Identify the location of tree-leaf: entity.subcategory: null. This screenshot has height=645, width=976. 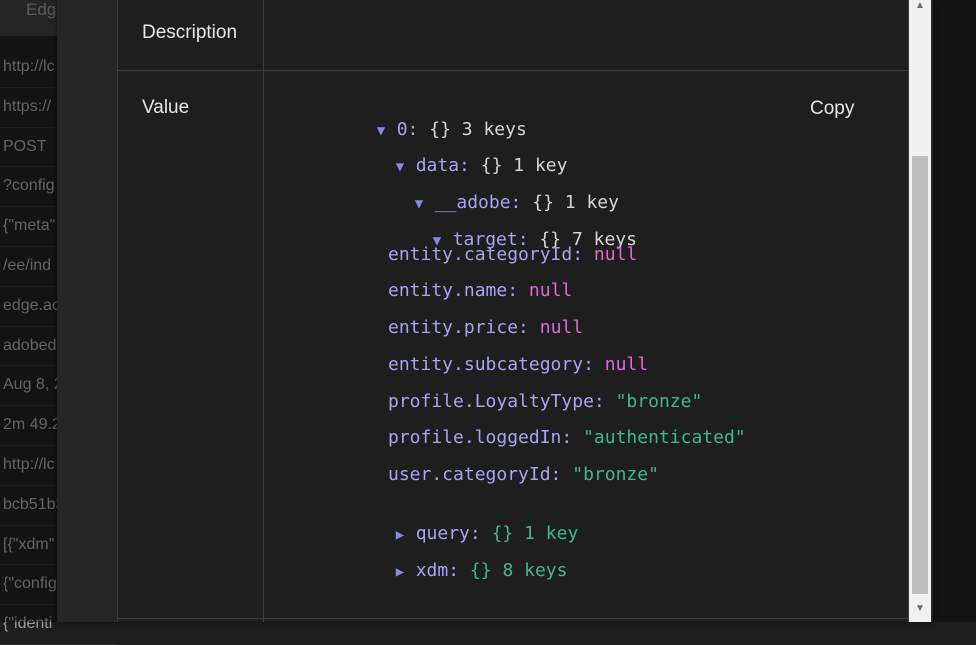
(518, 365).